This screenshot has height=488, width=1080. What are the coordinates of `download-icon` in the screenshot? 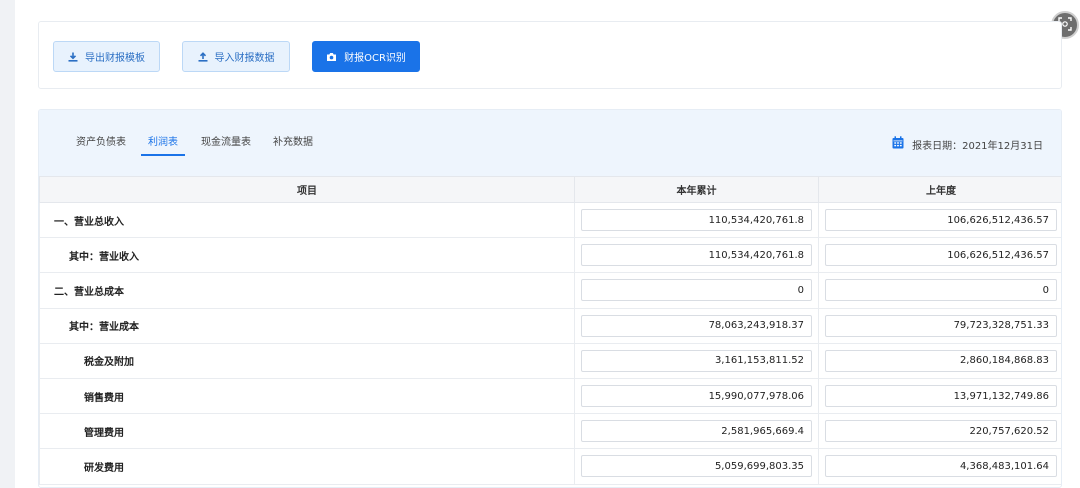 It's located at (73, 57).